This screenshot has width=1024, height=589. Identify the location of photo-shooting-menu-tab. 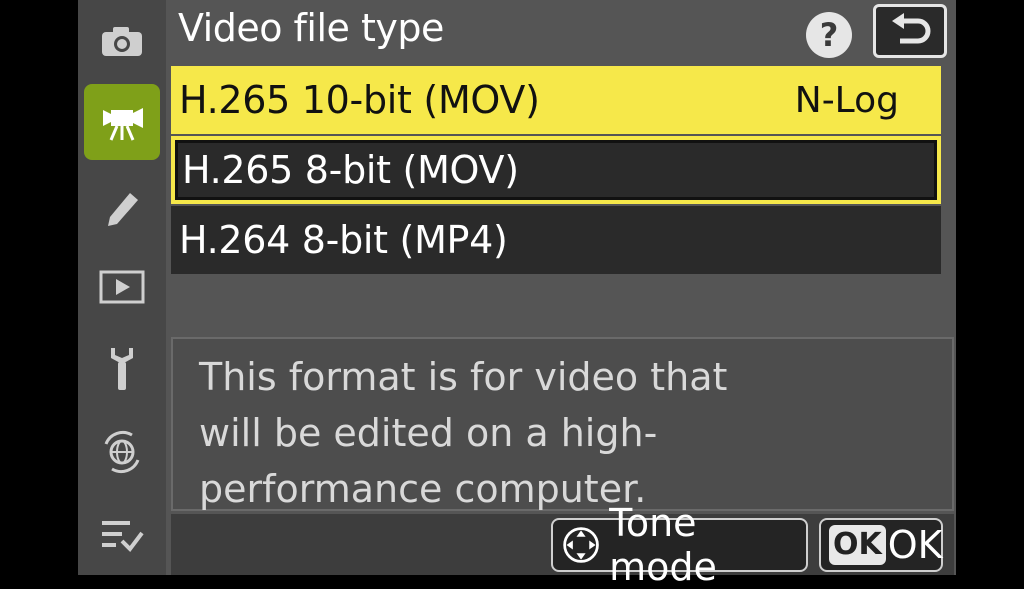
(122, 41).